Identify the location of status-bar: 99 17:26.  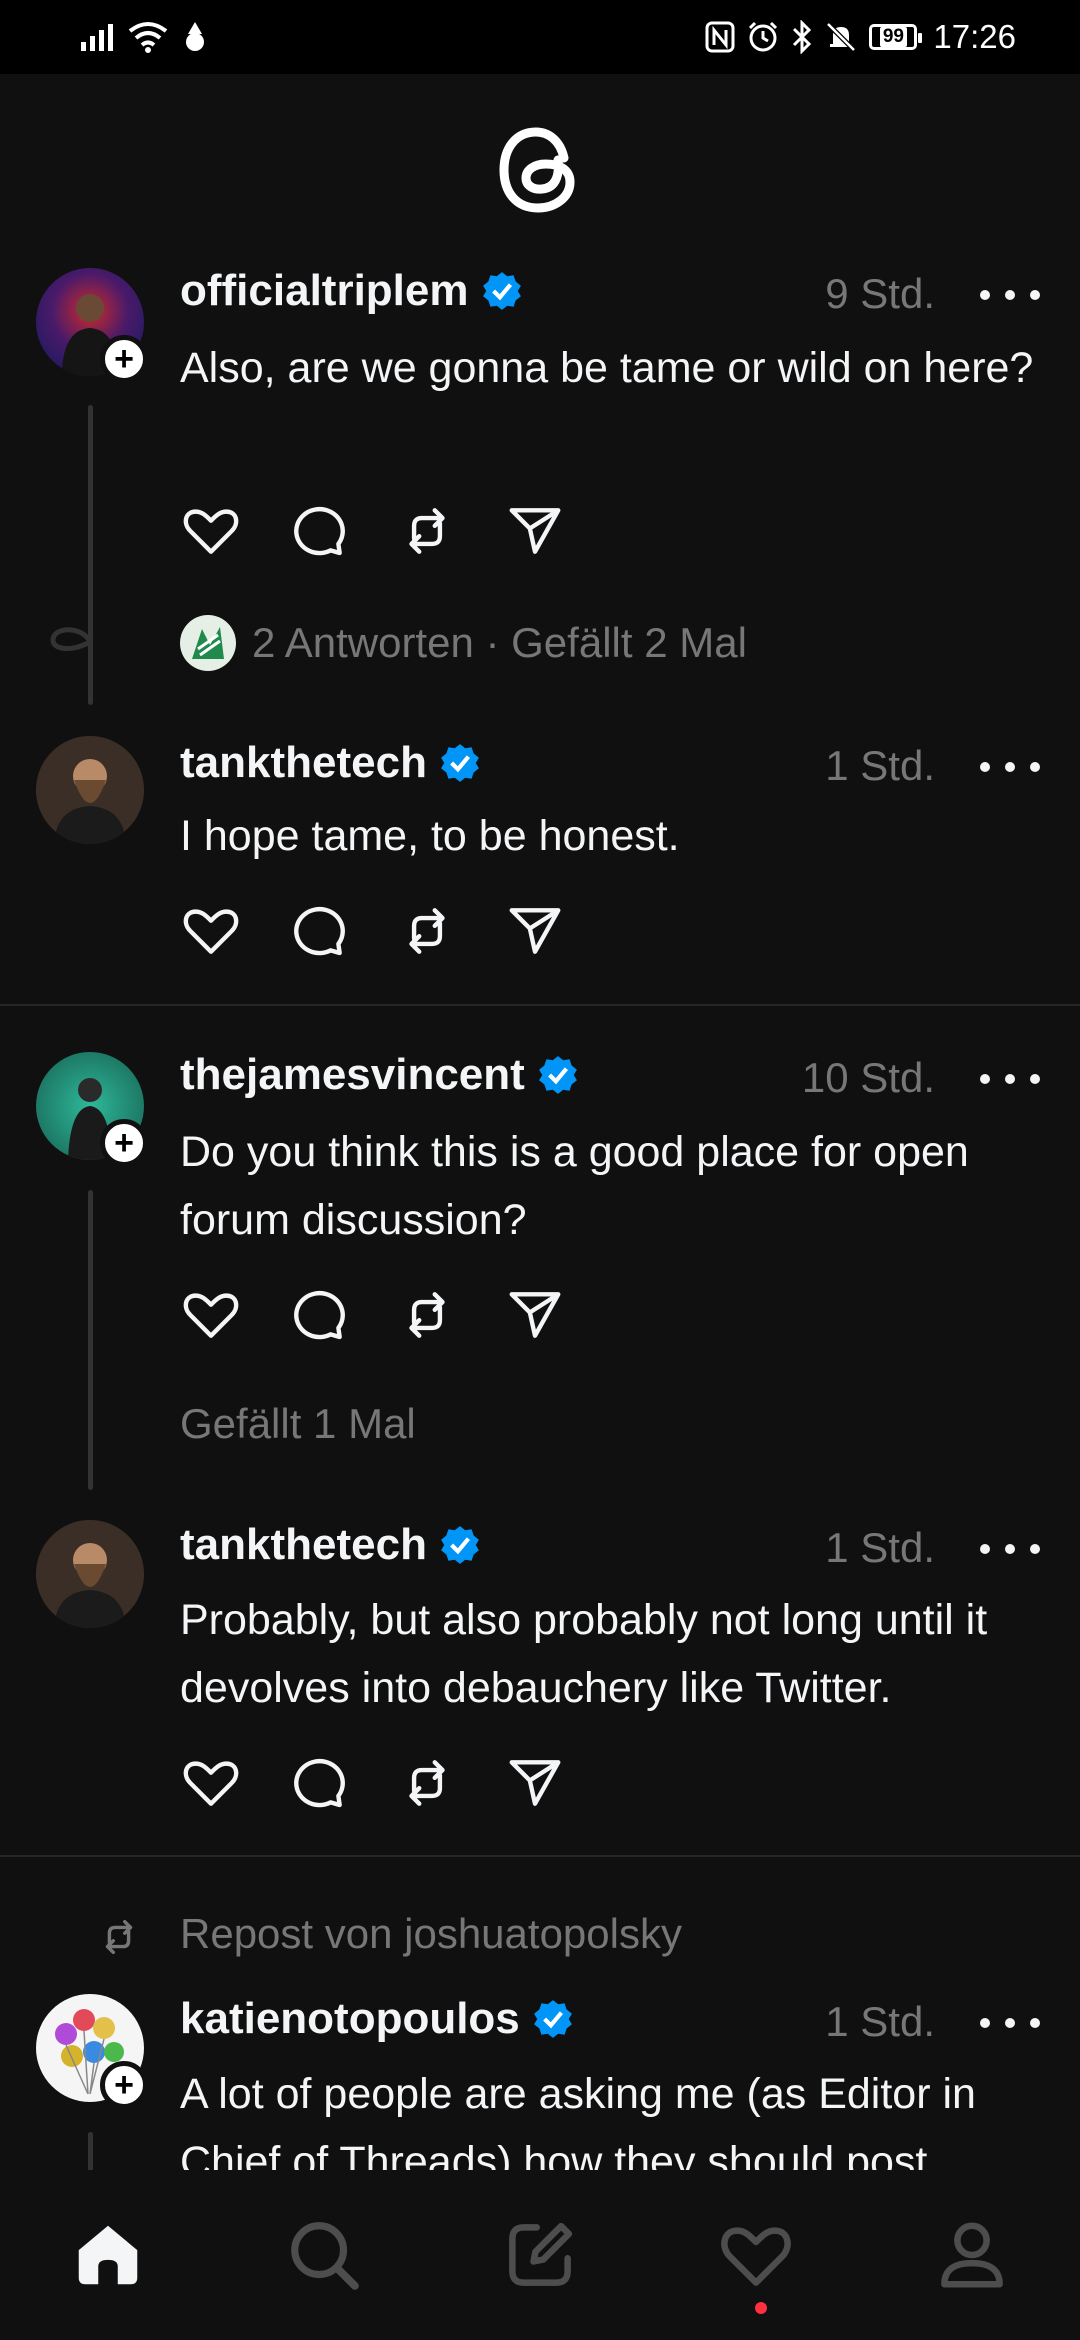
(540, 37).